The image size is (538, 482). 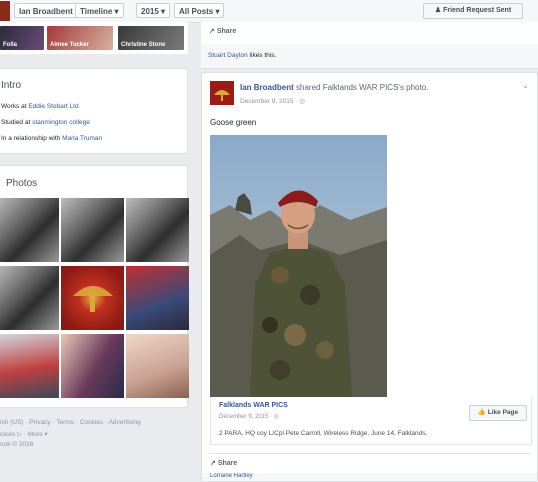 I want to click on divider, so click(x=370, y=453).